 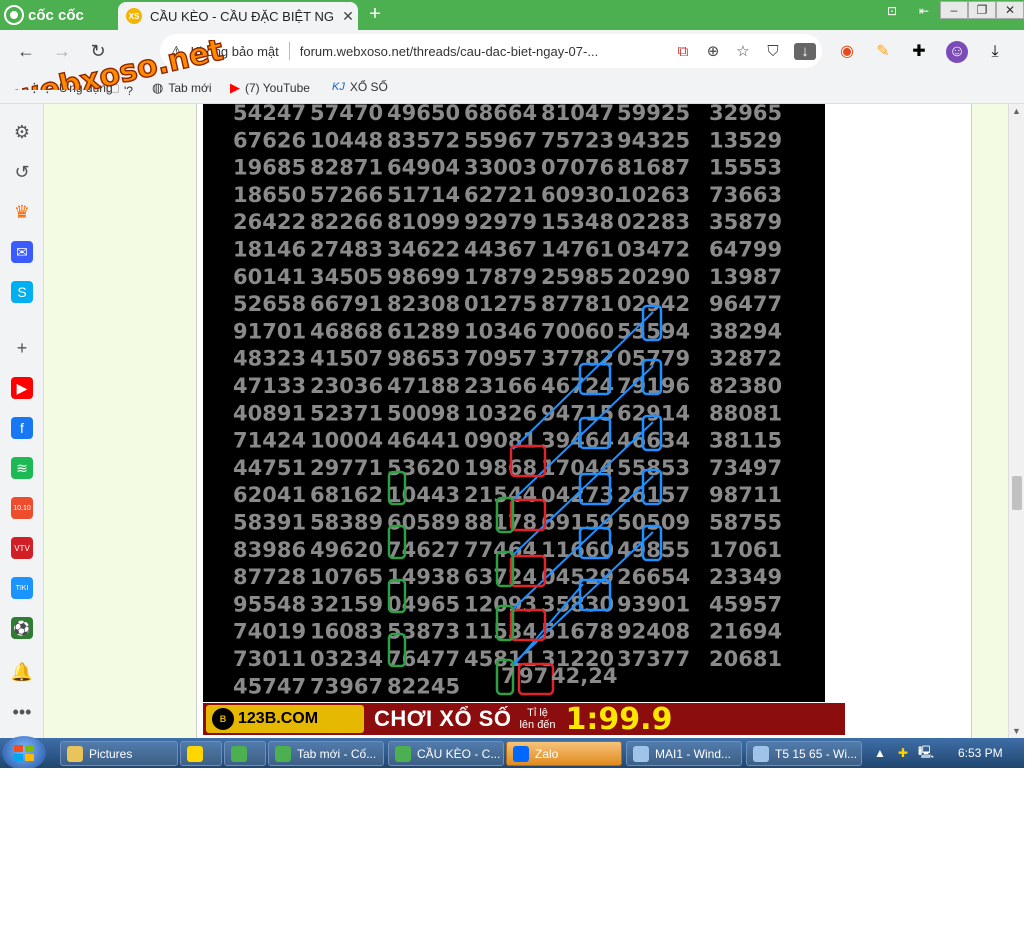 What do you see at coordinates (577, 577) in the screenshot?
I see `lottery-number: 04529` at bounding box center [577, 577].